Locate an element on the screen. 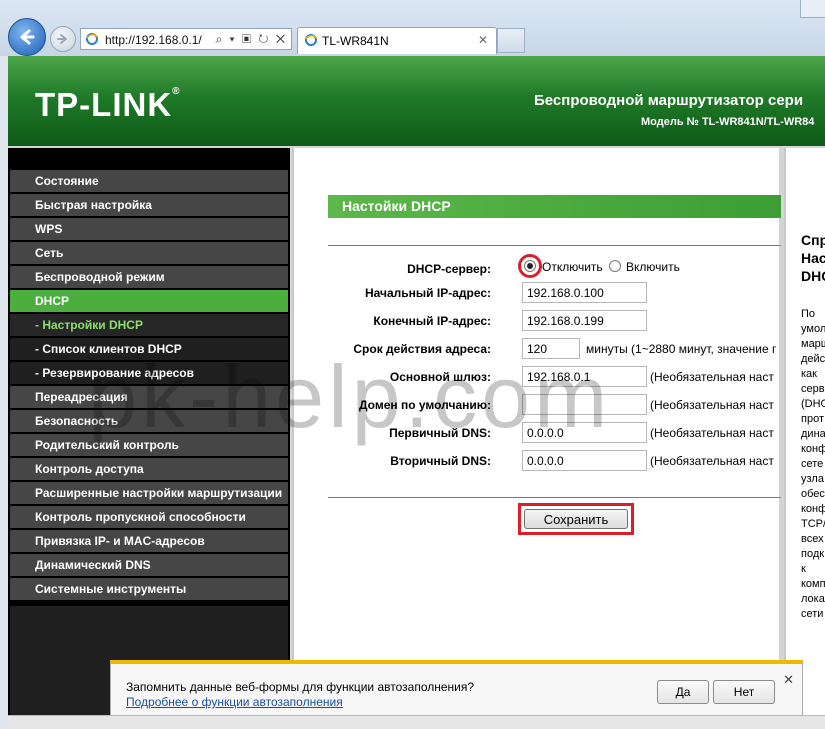  help-text-line: дейс is located at coordinates (813, 359).